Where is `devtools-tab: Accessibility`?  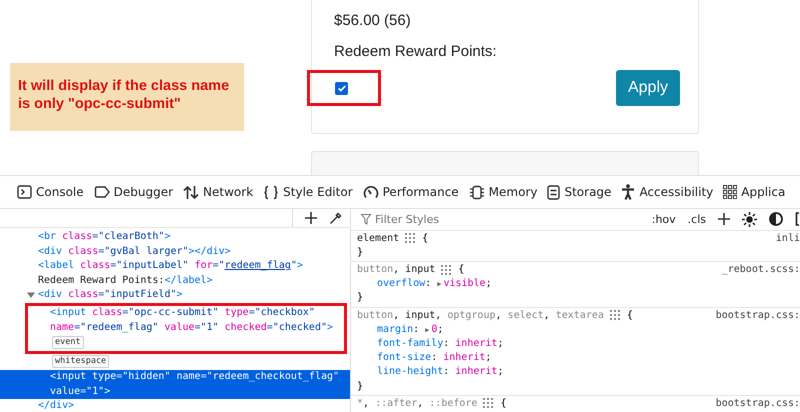 devtools-tab: Accessibility is located at coordinates (667, 192).